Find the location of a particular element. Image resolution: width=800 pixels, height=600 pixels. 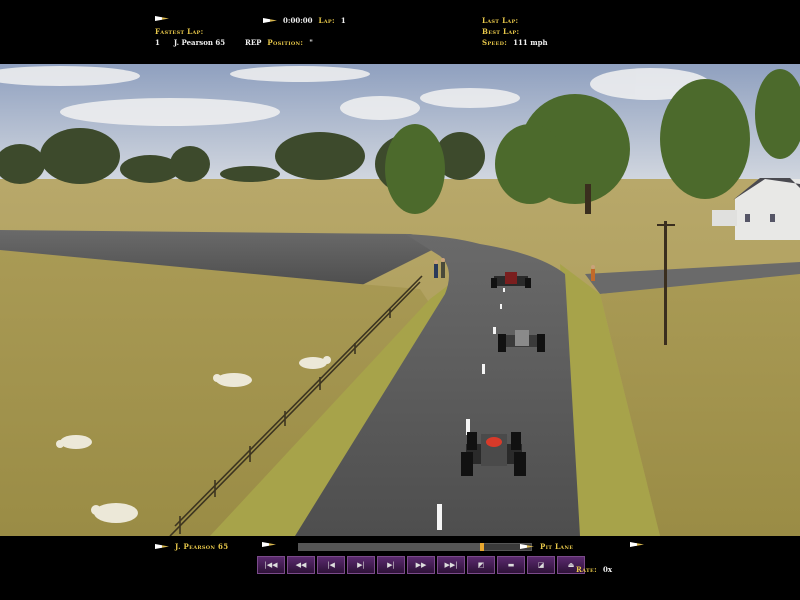

step-back-button: |◀ is located at coordinates (331, 565).